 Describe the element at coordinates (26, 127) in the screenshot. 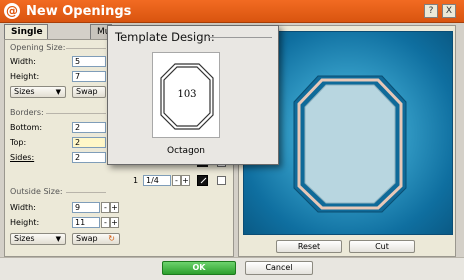

I see `bottom-label: Bottom:` at that location.